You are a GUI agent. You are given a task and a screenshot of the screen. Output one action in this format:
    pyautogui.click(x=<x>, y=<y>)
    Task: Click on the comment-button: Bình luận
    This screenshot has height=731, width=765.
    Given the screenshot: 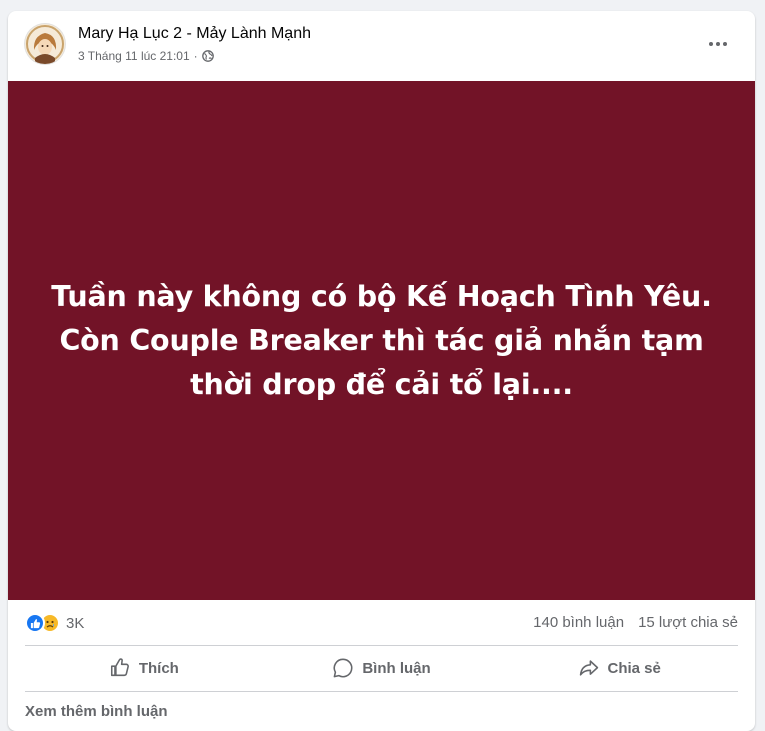 What is the action you would take?
    pyautogui.click(x=382, y=668)
    